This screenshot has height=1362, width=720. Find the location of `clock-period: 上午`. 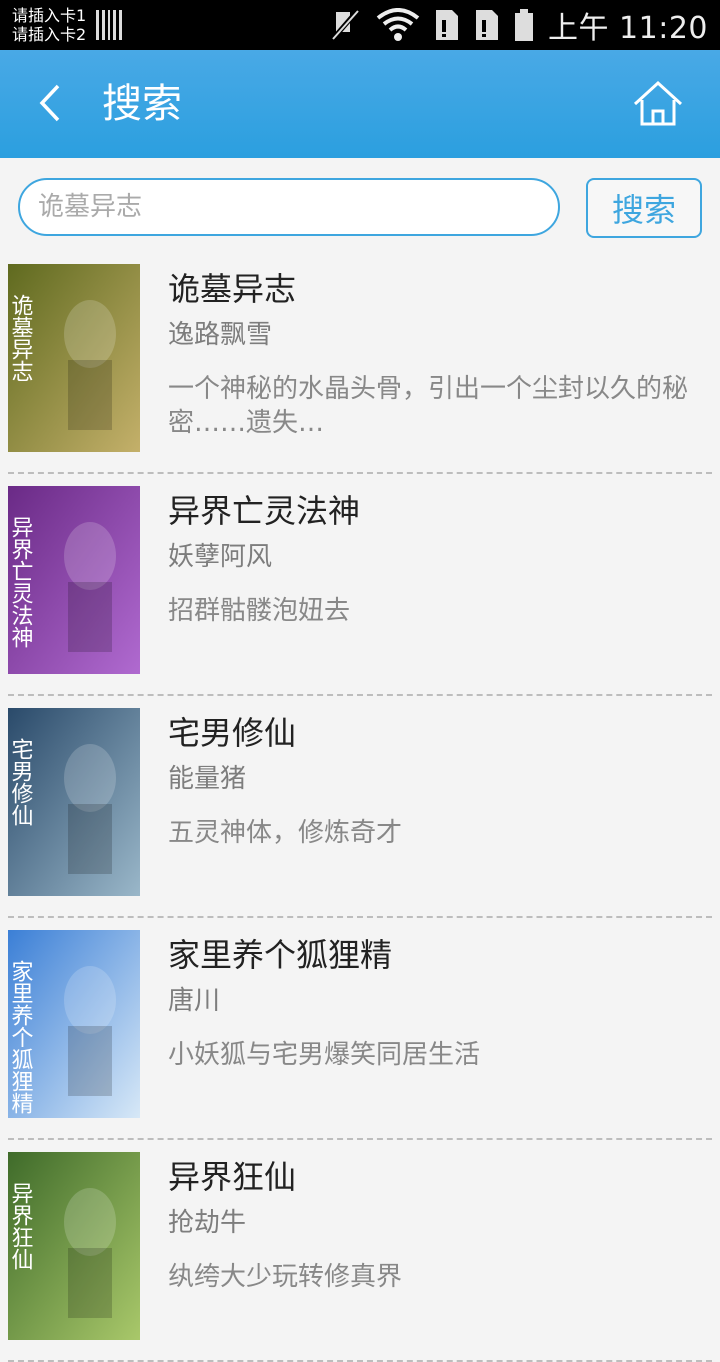

clock-period: 上午 is located at coordinates (578, 28).